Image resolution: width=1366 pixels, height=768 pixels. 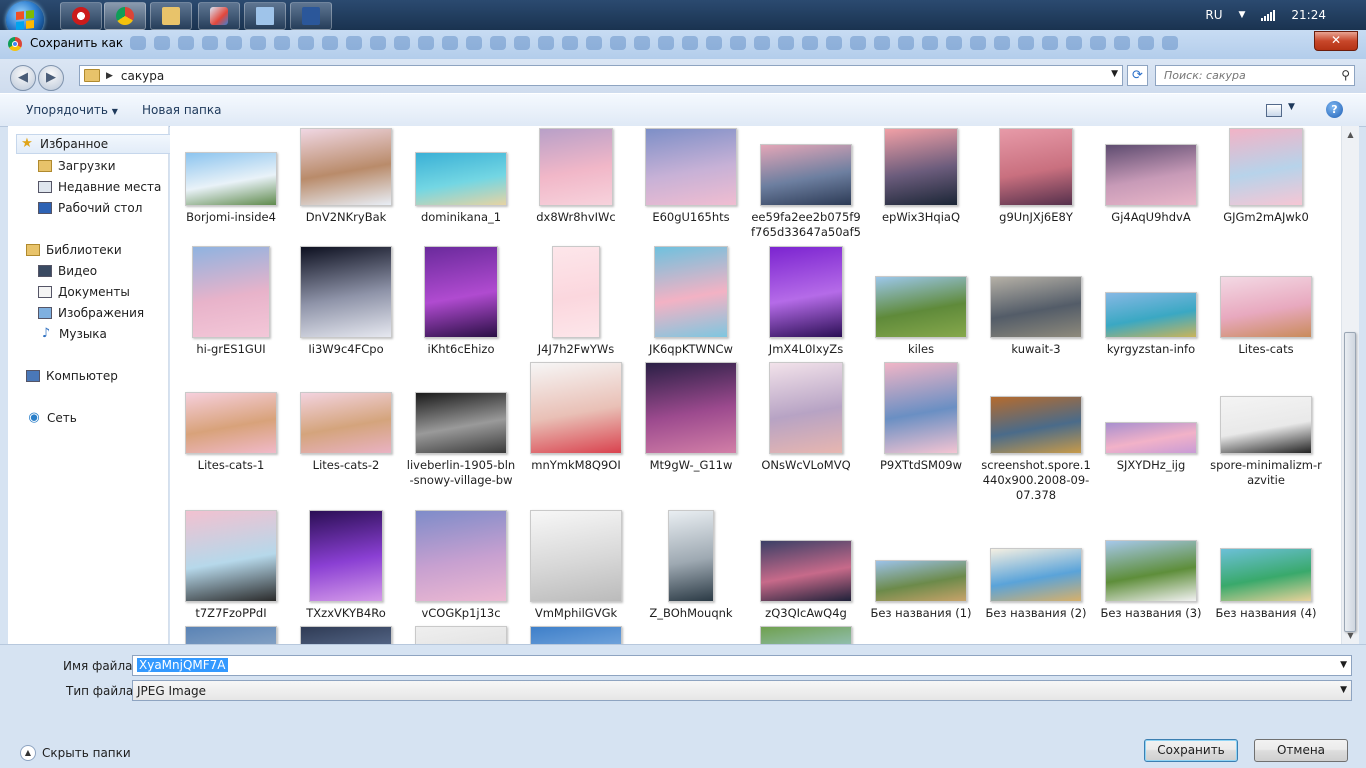 What do you see at coordinates (1151, 184) in the screenshot?
I see `file-item: Gj4AqU9hdvA` at bounding box center [1151, 184].